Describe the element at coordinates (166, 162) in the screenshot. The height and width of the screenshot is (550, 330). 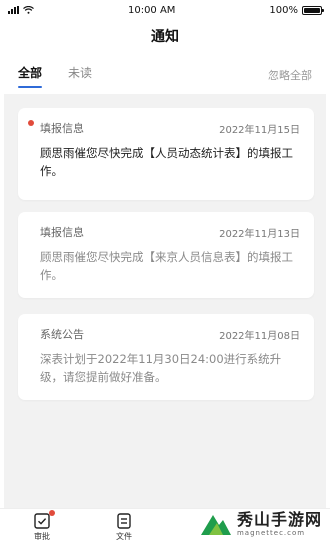
I see `notification-text: 顾思雨催您尽快完成【人员动态统计表】的填报工作。` at that location.